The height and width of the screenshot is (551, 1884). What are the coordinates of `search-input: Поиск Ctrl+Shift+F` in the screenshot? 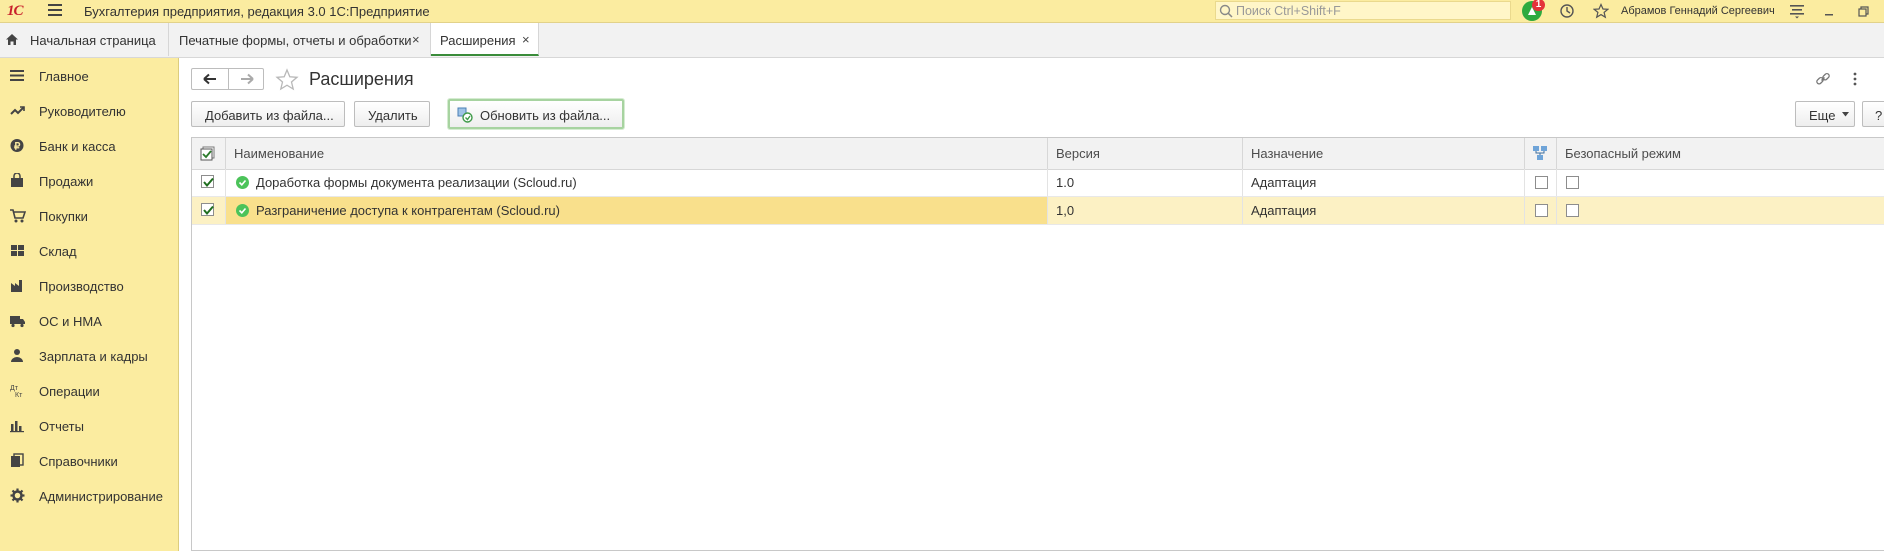 It's located at (1363, 10).